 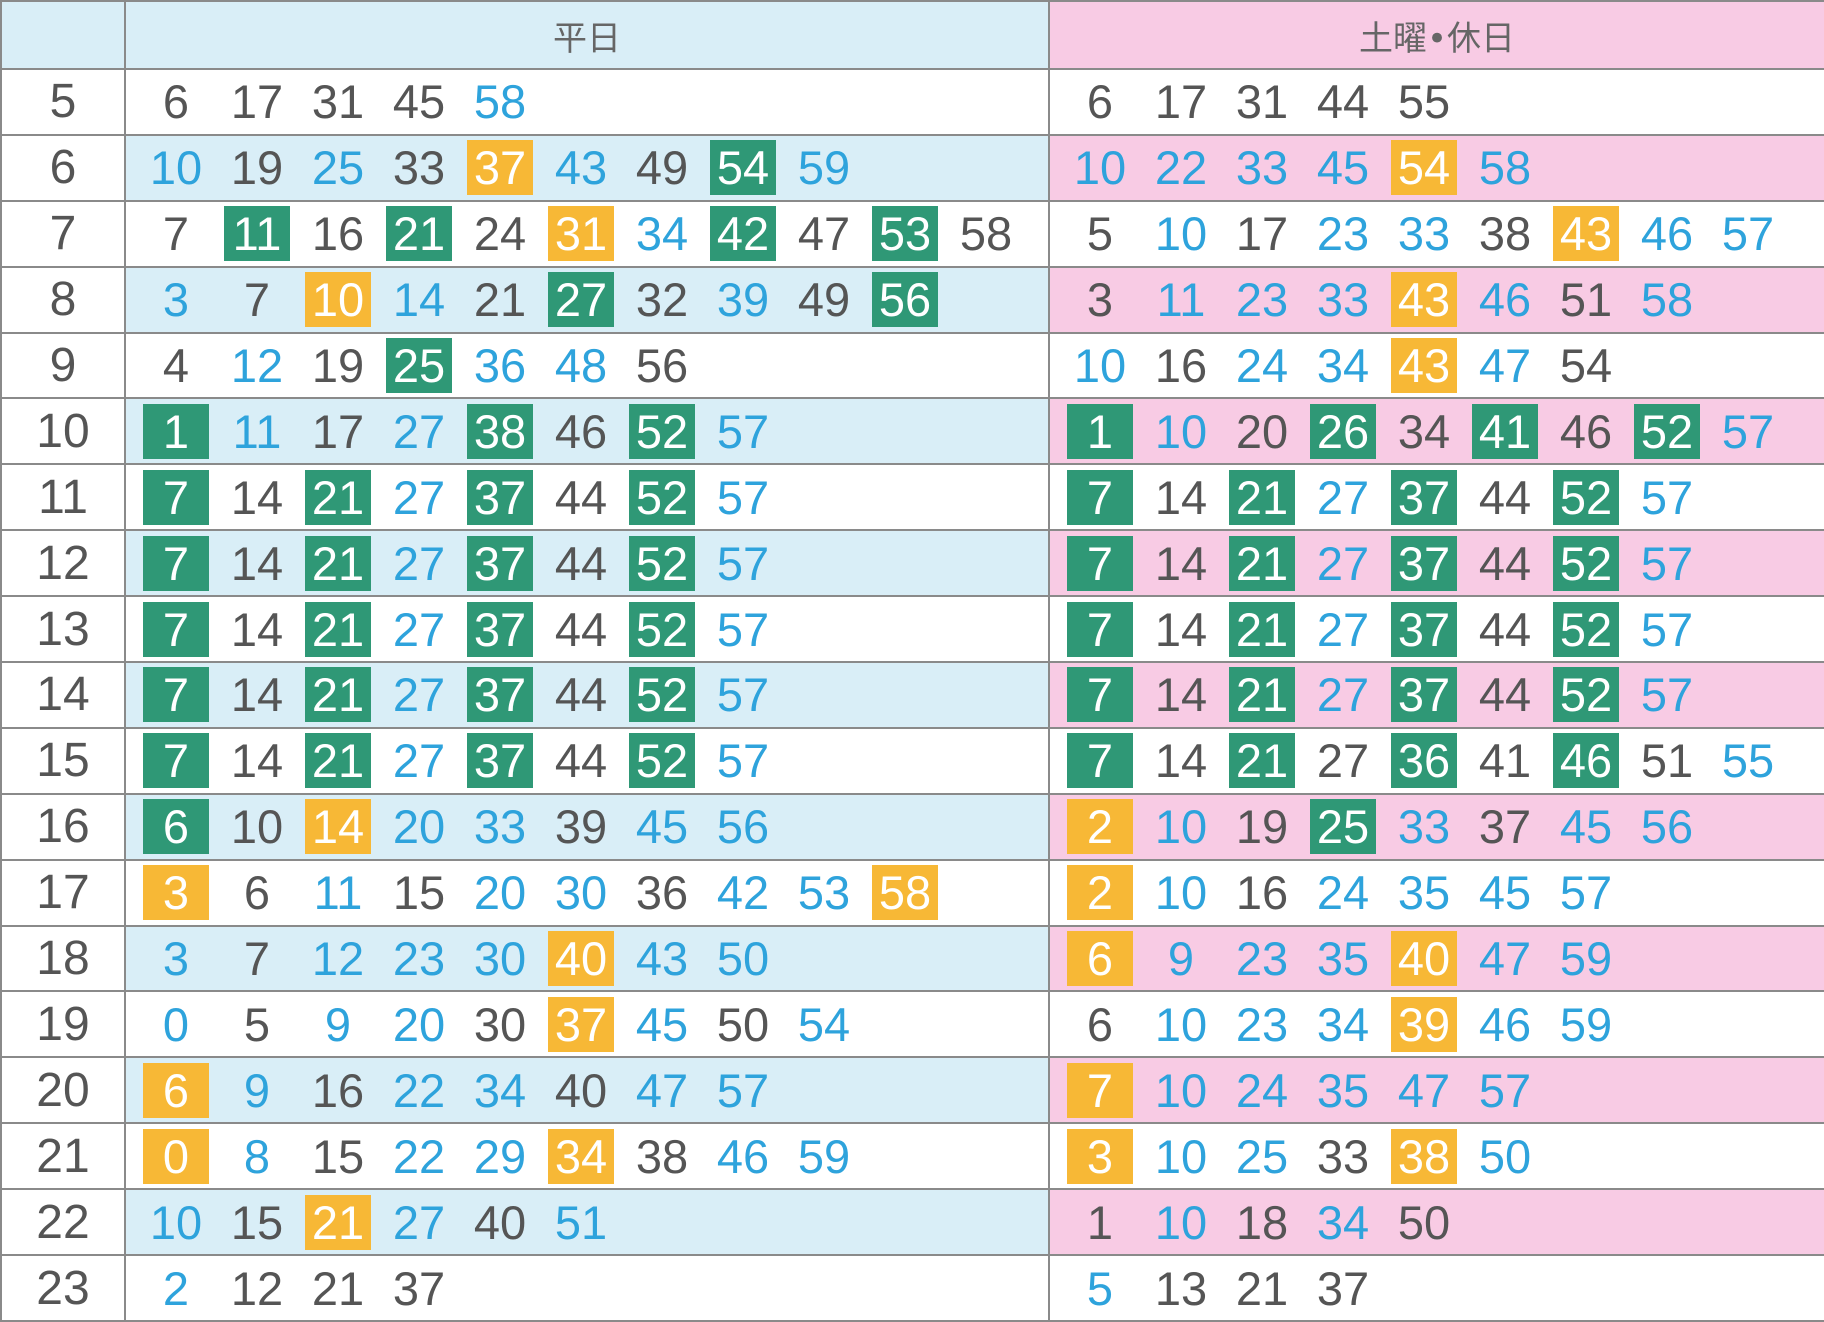 I want to click on holiday-minutes-list: 3 11 23 33 43 46 51 58, so click(x=1437, y=300).